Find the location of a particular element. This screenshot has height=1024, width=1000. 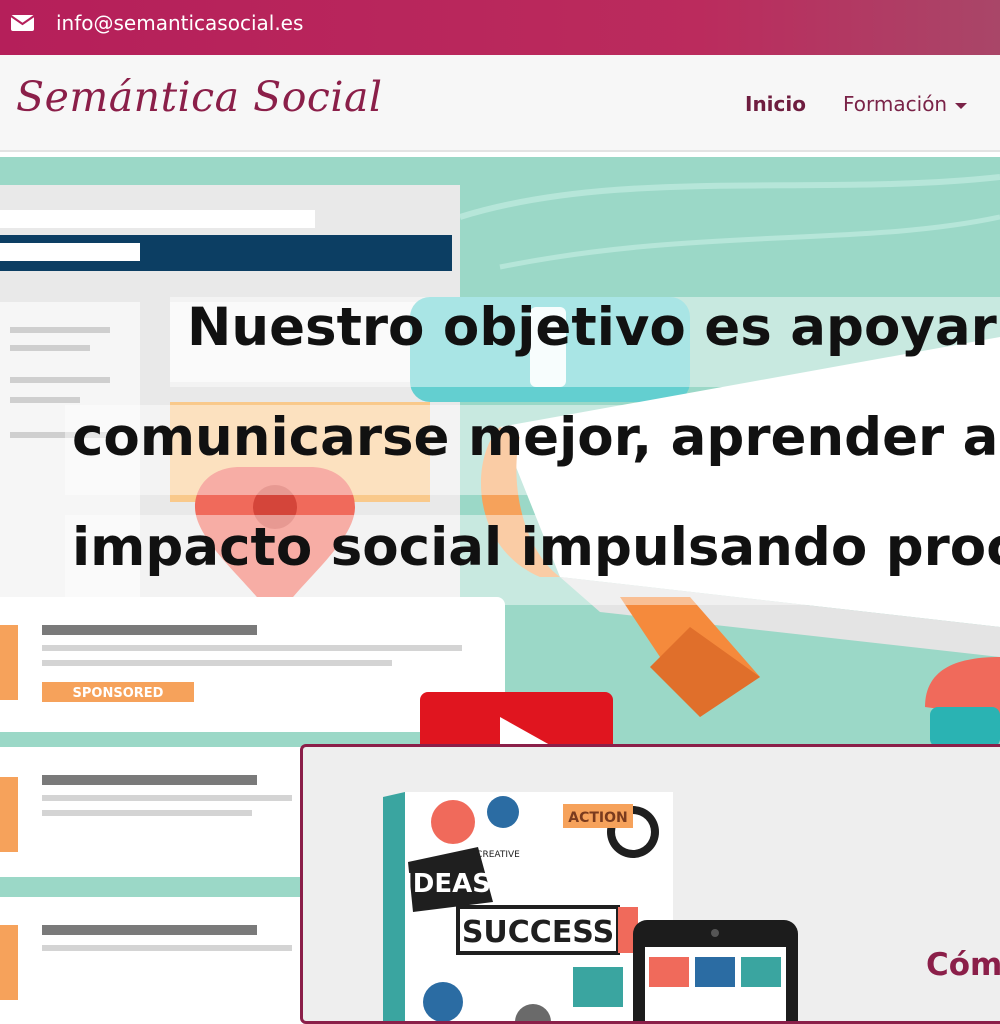

hero-line: impacto social impulsando proce is located at coordinates (536, 547).